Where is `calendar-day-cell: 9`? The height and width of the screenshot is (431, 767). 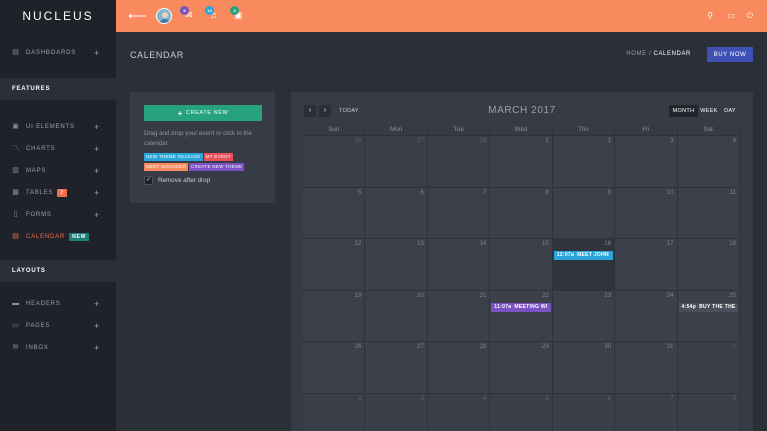
calendar-day-cell: 9 is located at coordinates (584, 212).